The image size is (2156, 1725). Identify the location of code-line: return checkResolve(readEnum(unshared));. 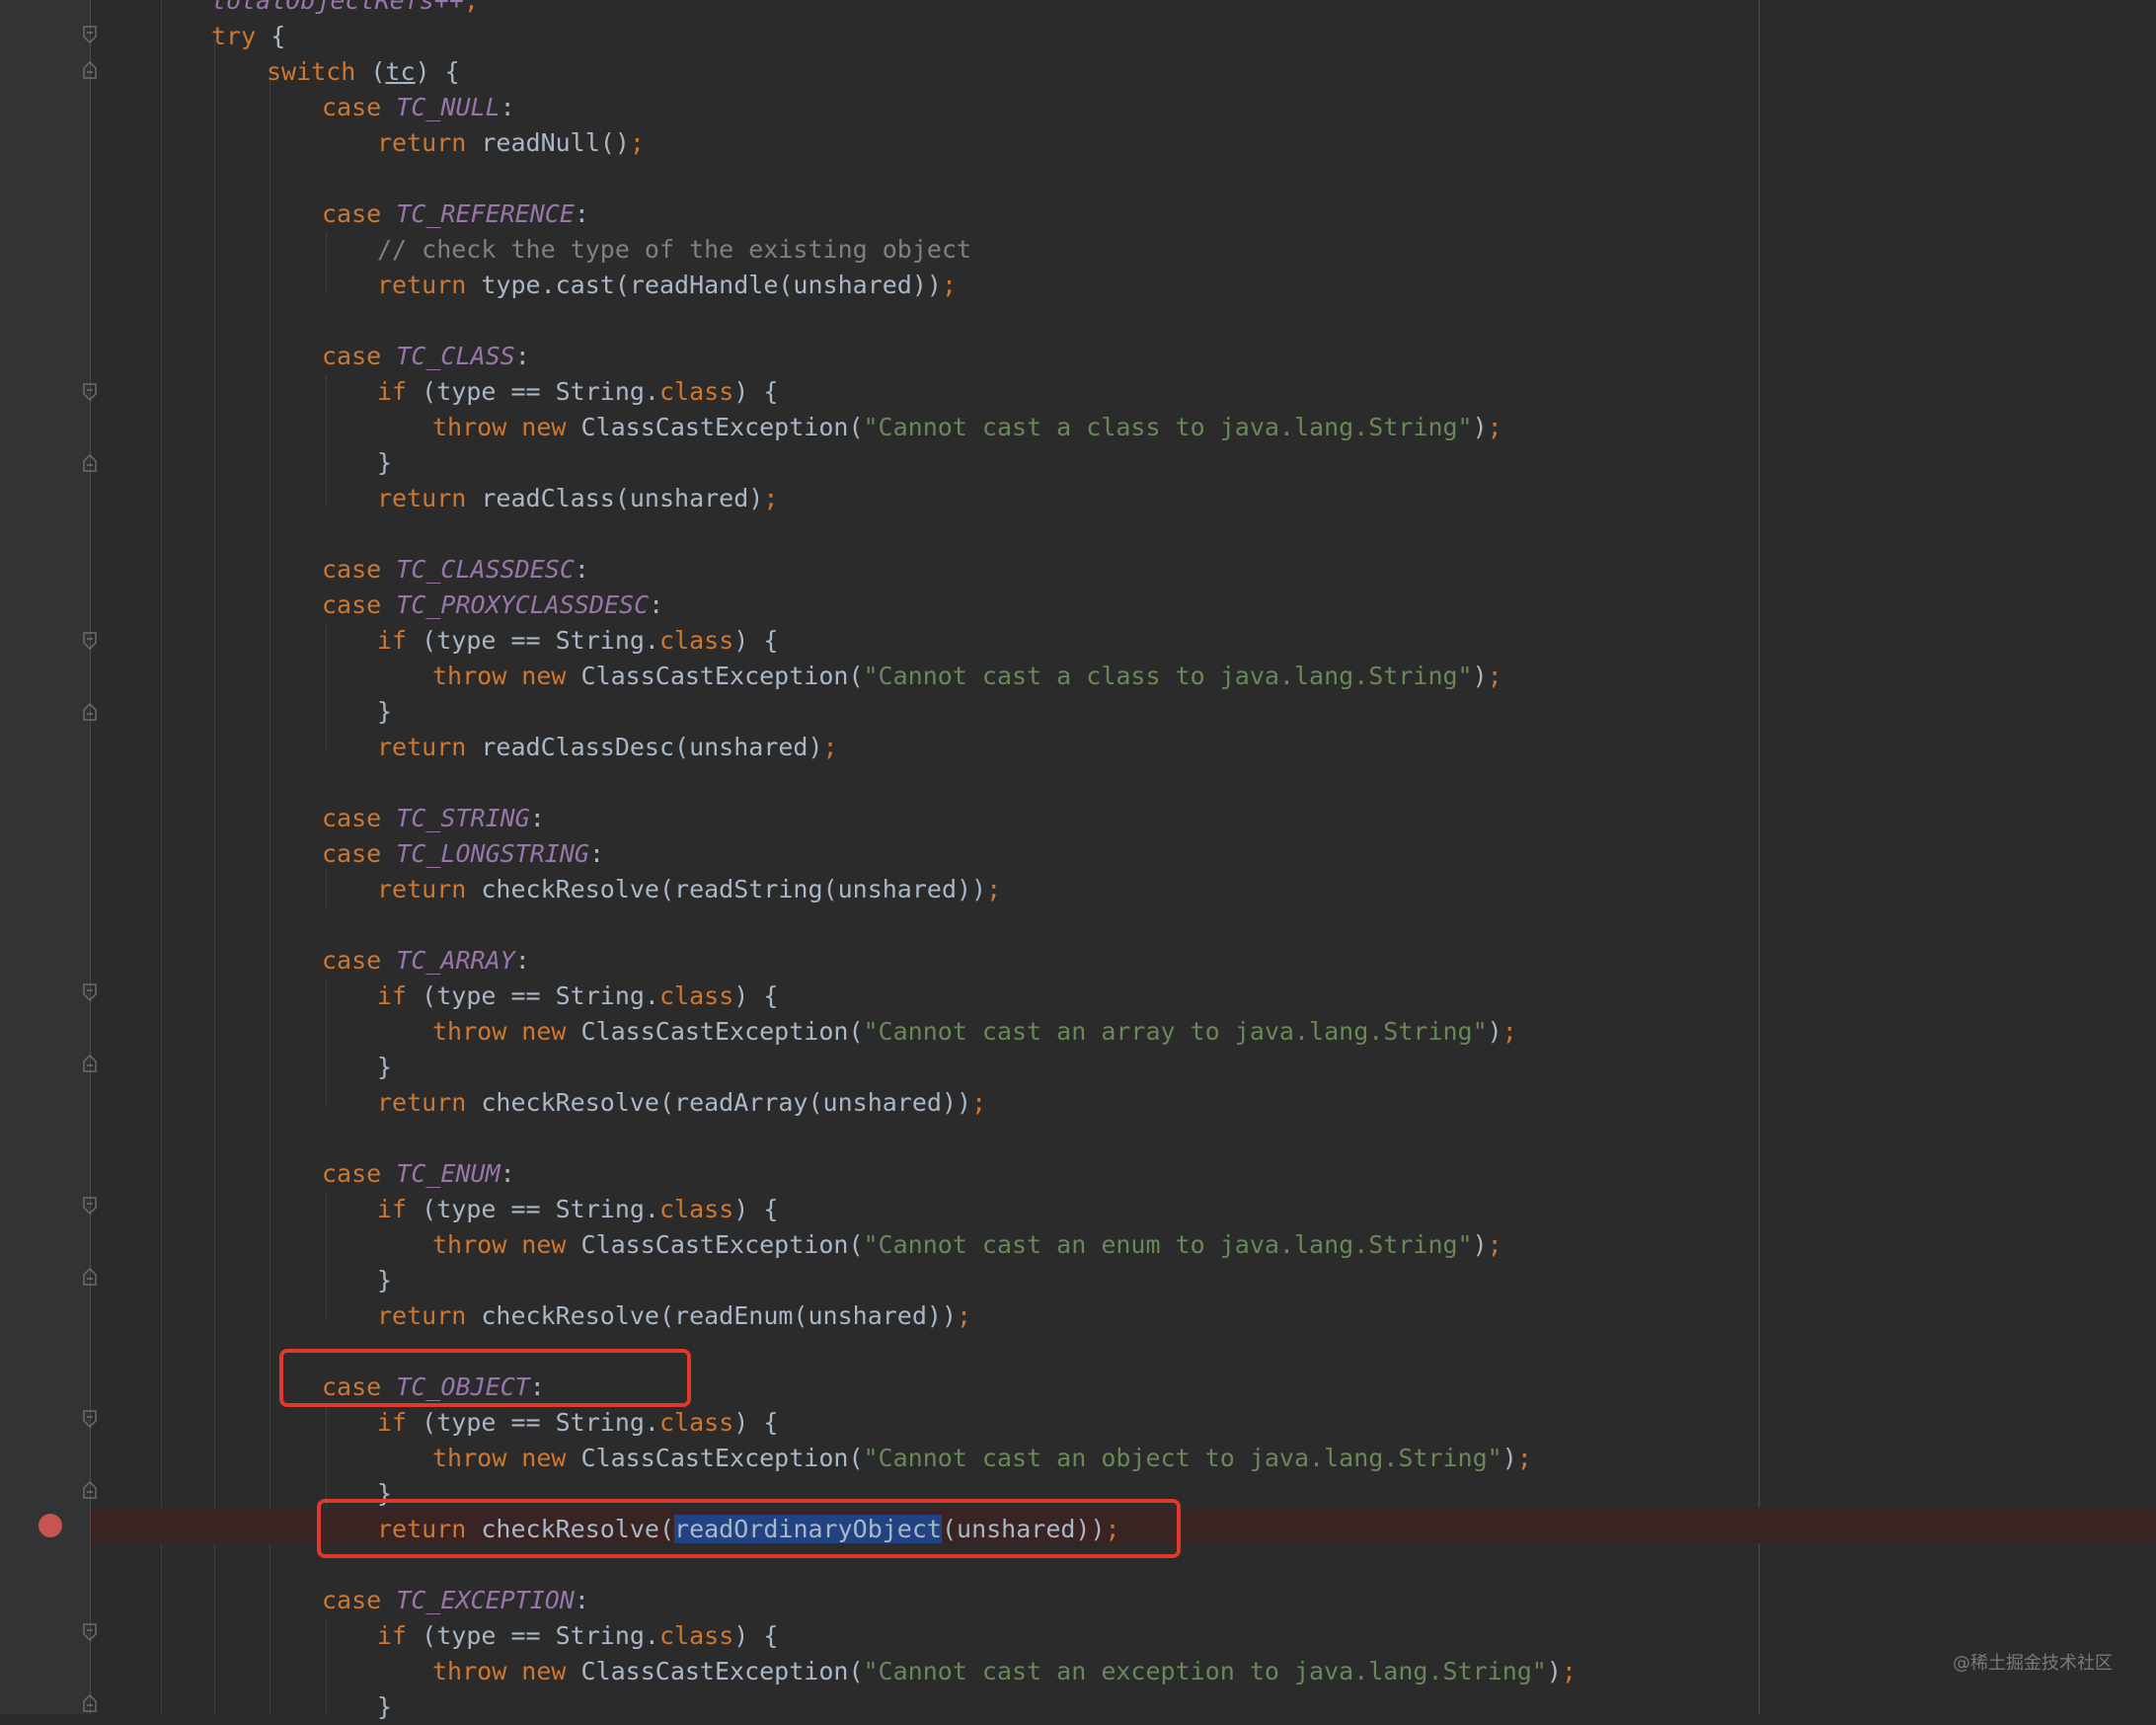
(674, 1316).